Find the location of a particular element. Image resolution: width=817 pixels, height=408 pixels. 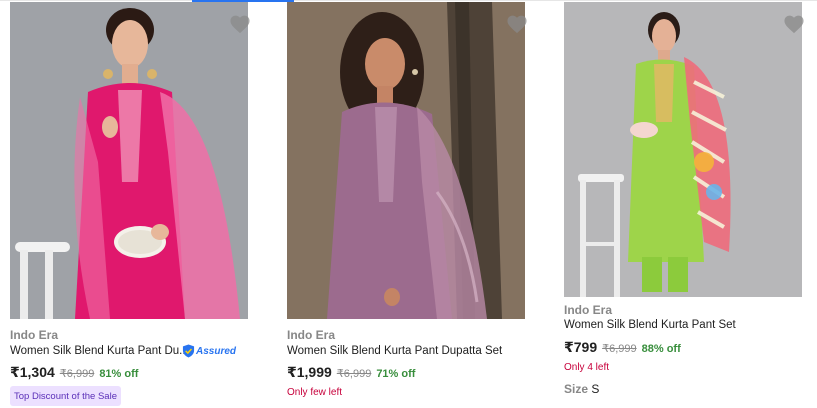

top-divider is located at coordinates (408, 0).